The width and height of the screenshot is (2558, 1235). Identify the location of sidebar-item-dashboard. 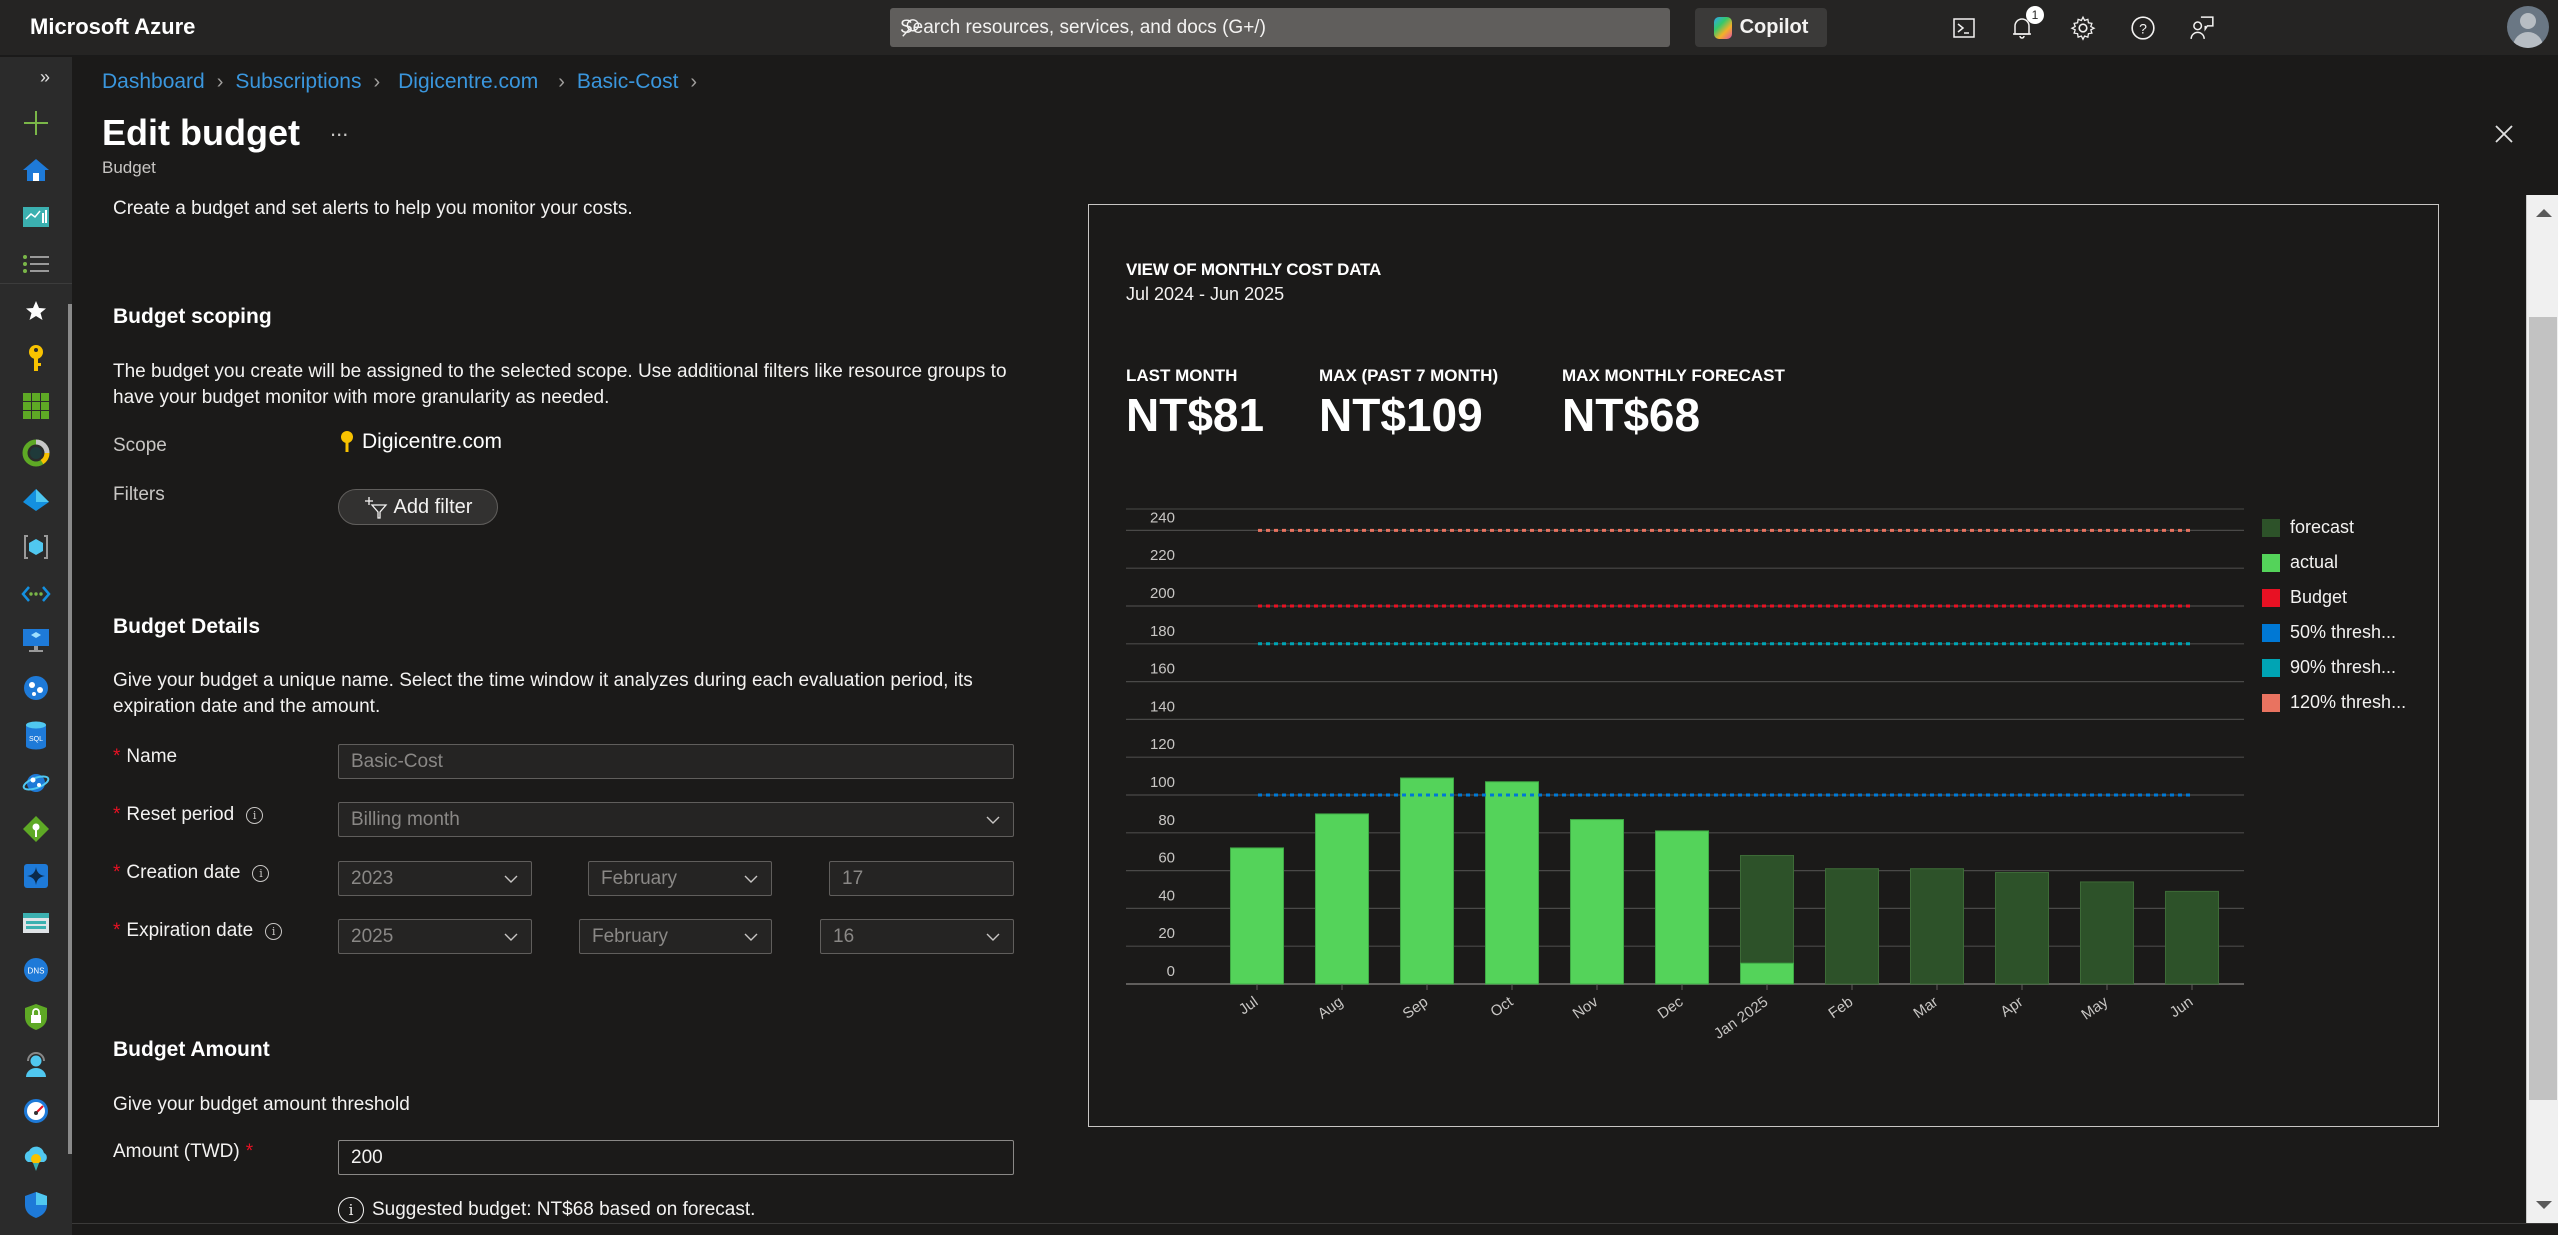
(36, 217).